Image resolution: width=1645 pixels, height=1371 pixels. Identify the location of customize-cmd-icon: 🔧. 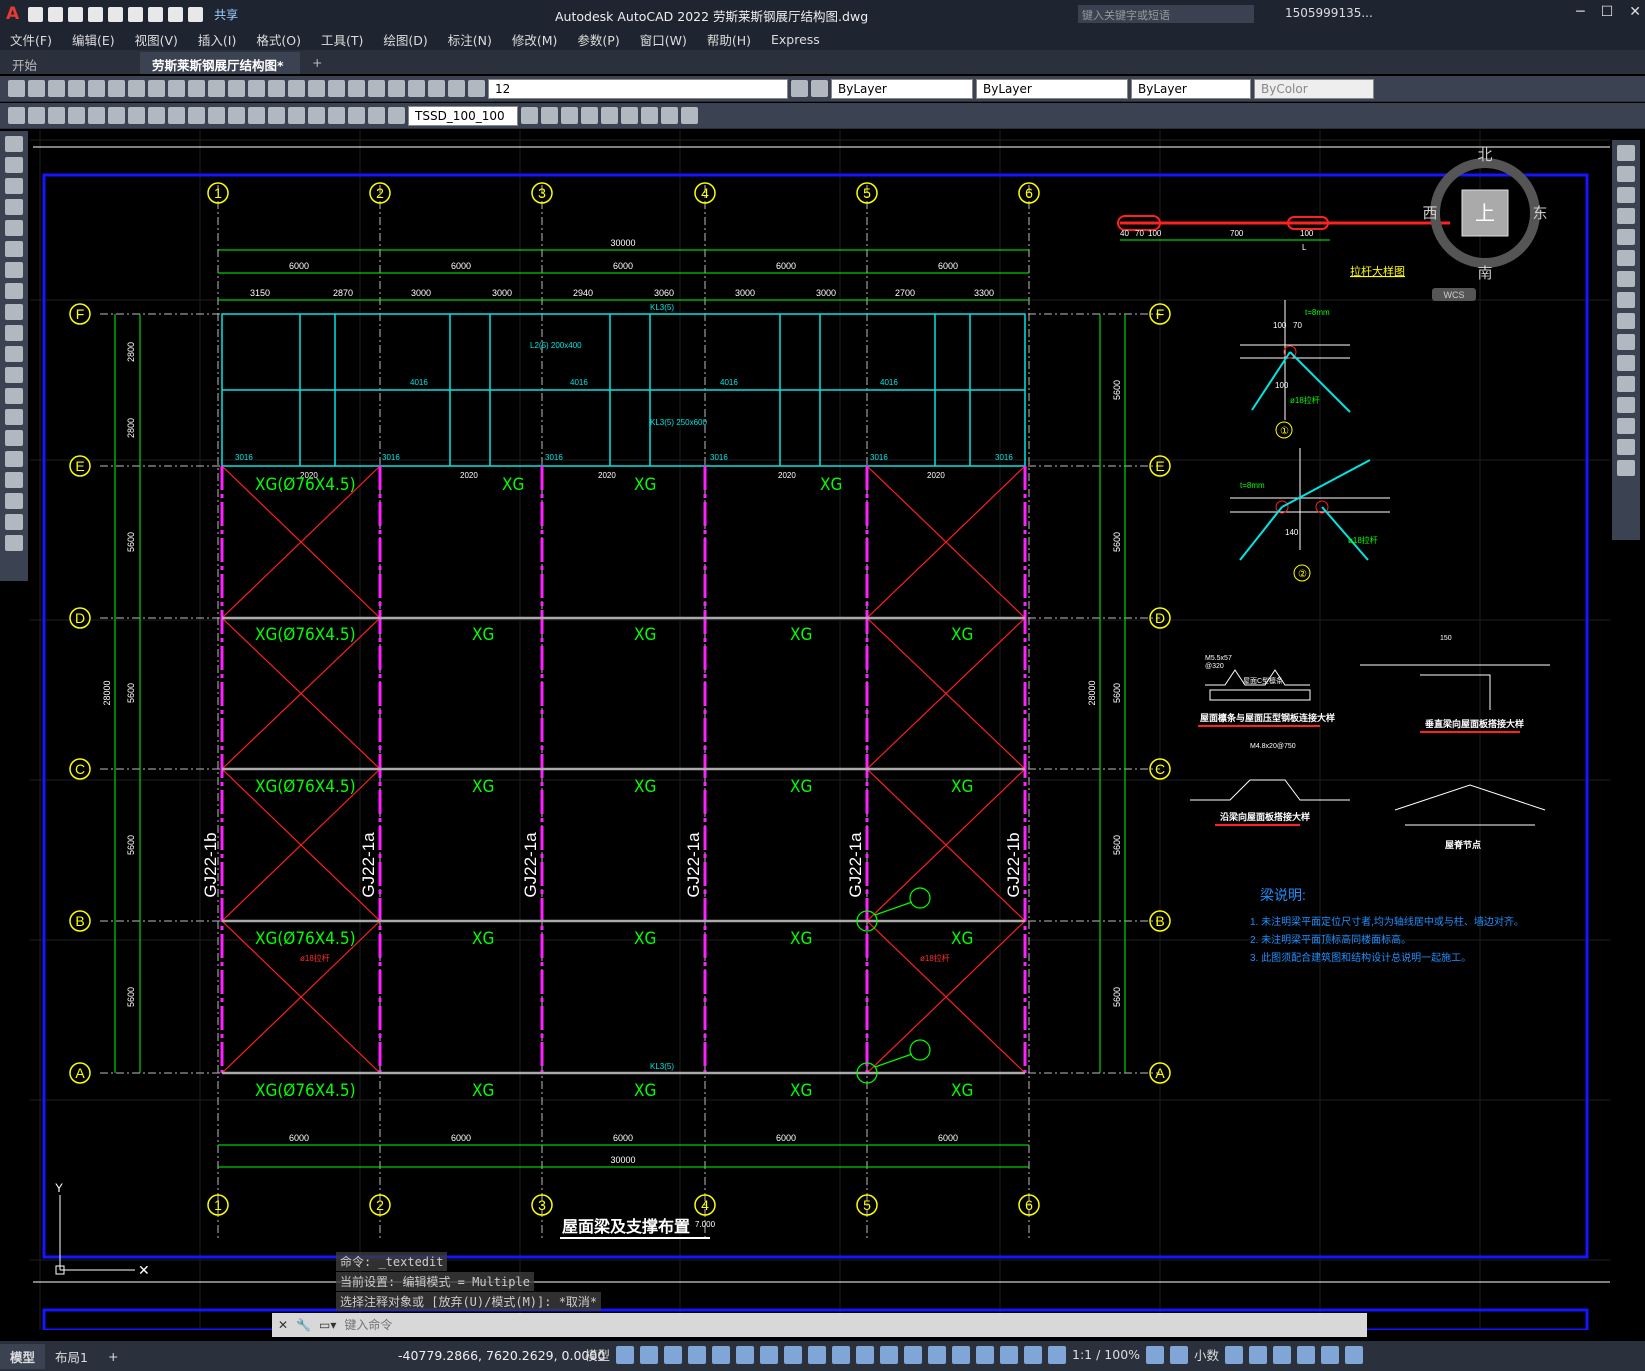
(303, 1325).